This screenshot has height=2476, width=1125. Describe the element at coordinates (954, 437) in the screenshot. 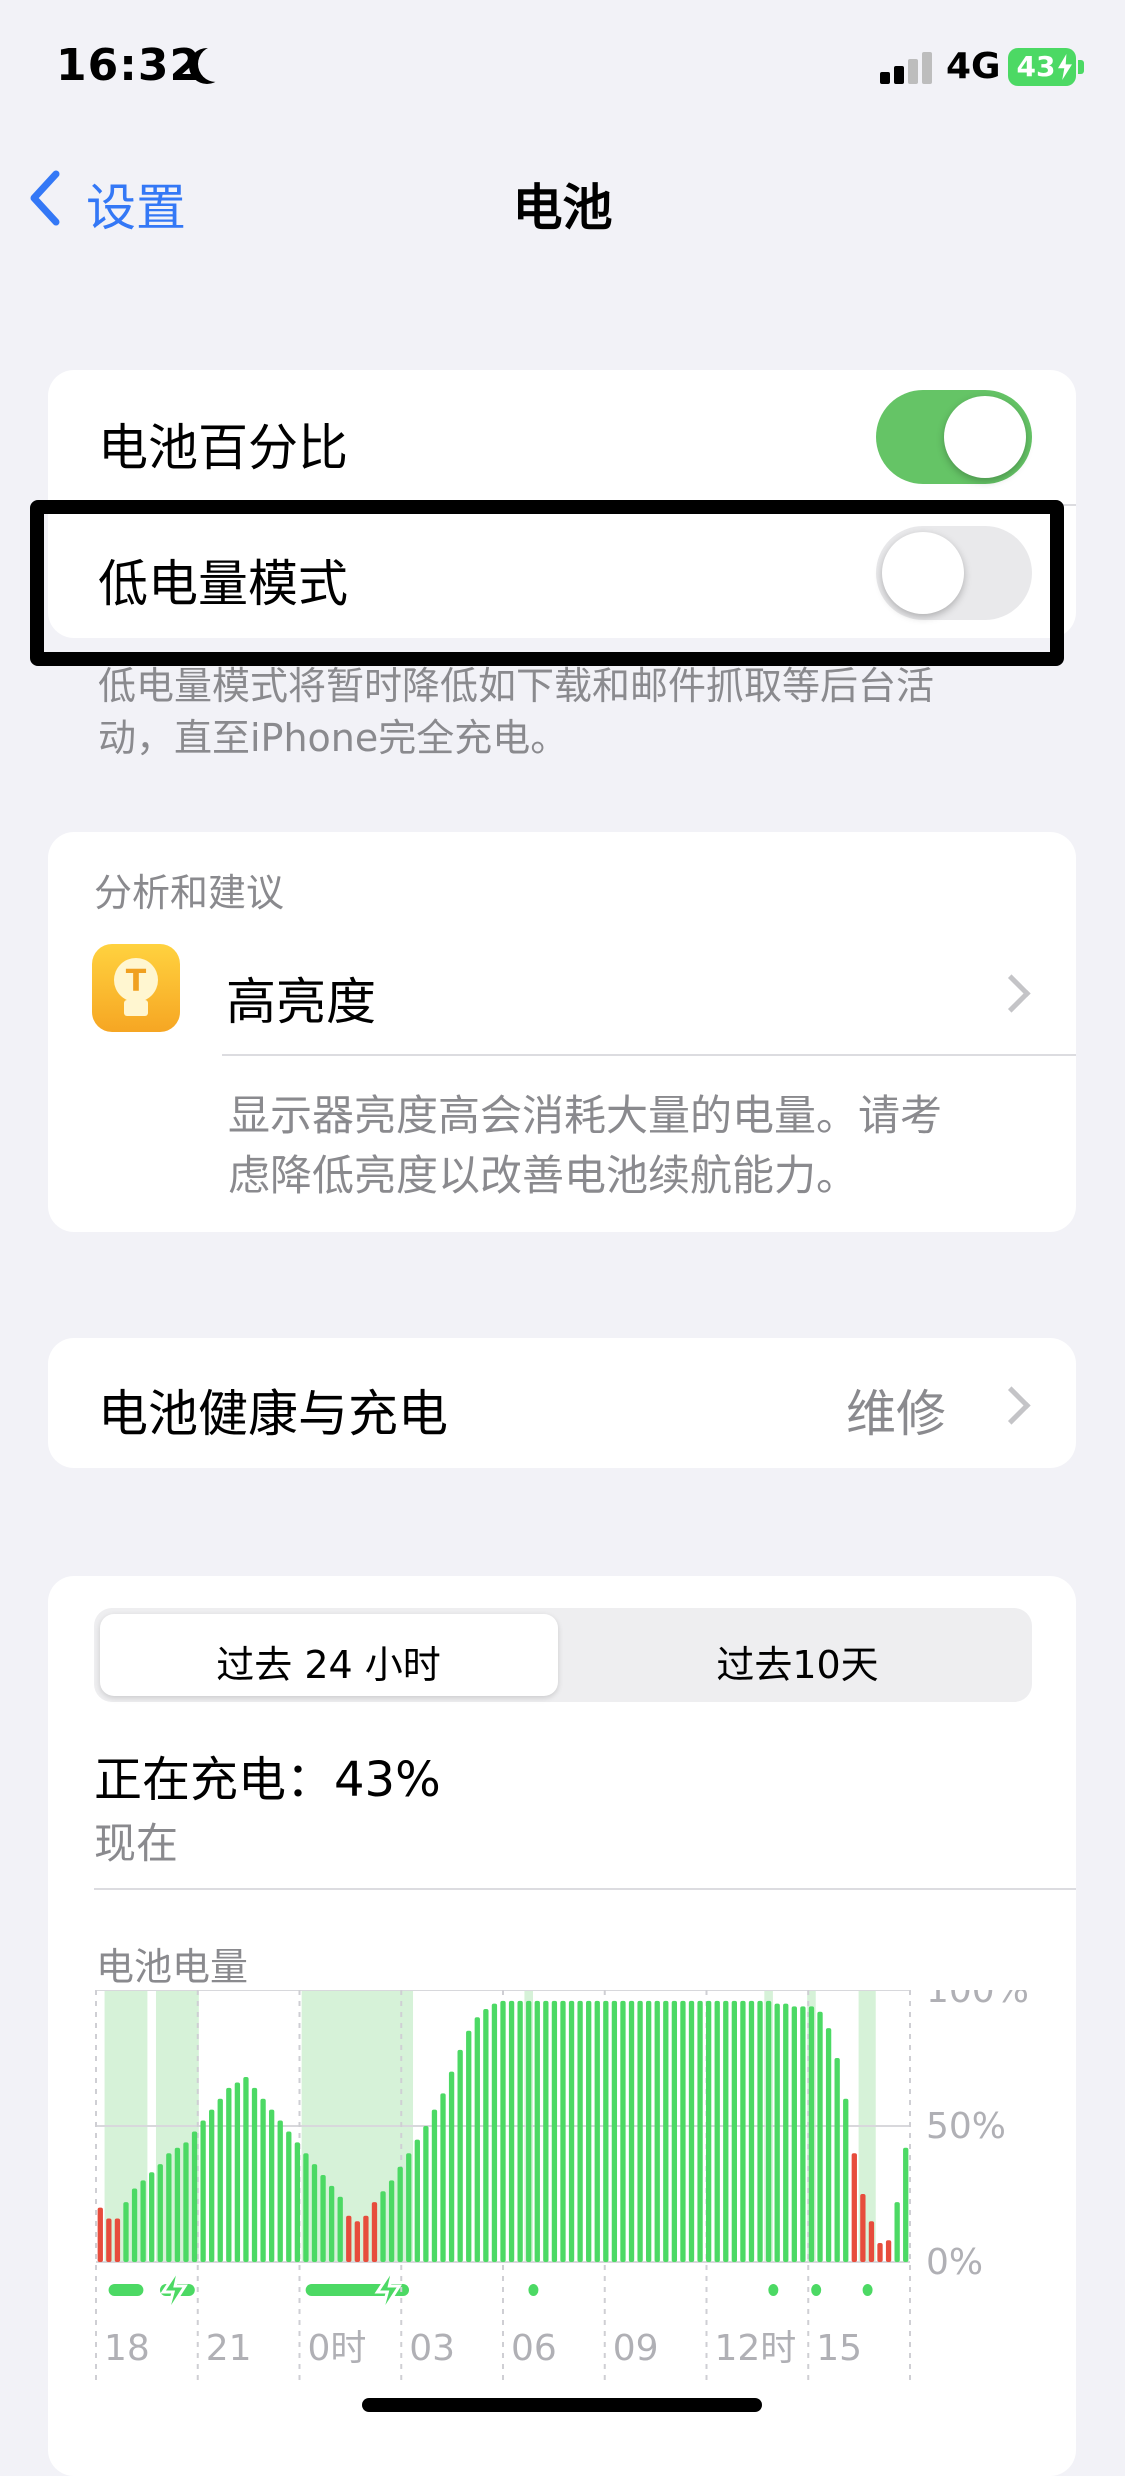

I see `battery-percentage-toggle` at that location.